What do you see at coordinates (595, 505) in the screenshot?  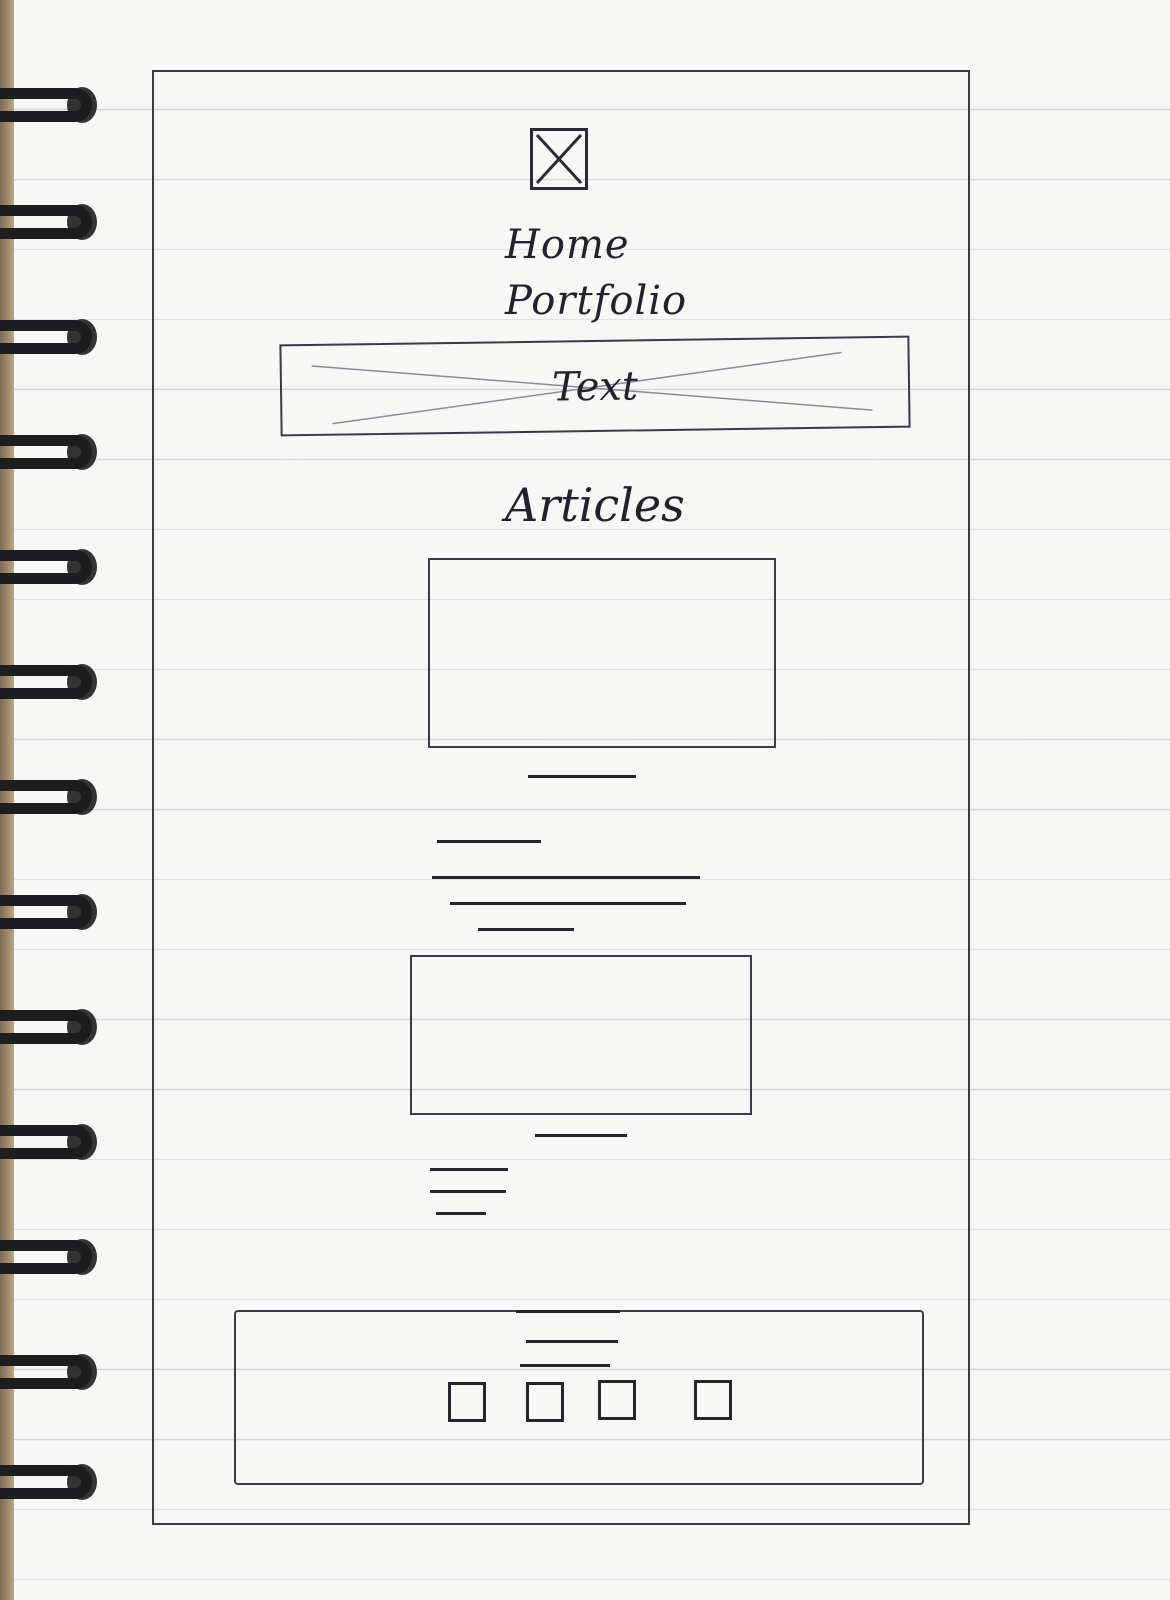 I see `articles-heading: Articles` at bounding box center [595, 505].